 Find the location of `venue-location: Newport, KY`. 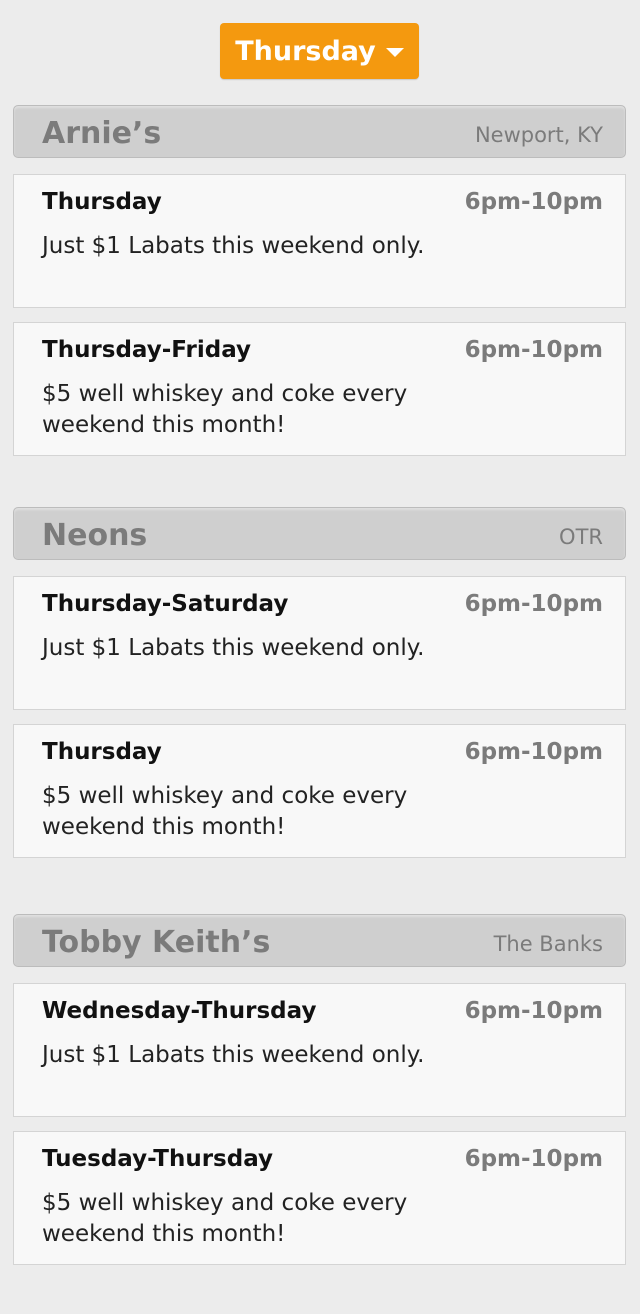

venue-location: Newport, KY is located at coordinates (538, 135).